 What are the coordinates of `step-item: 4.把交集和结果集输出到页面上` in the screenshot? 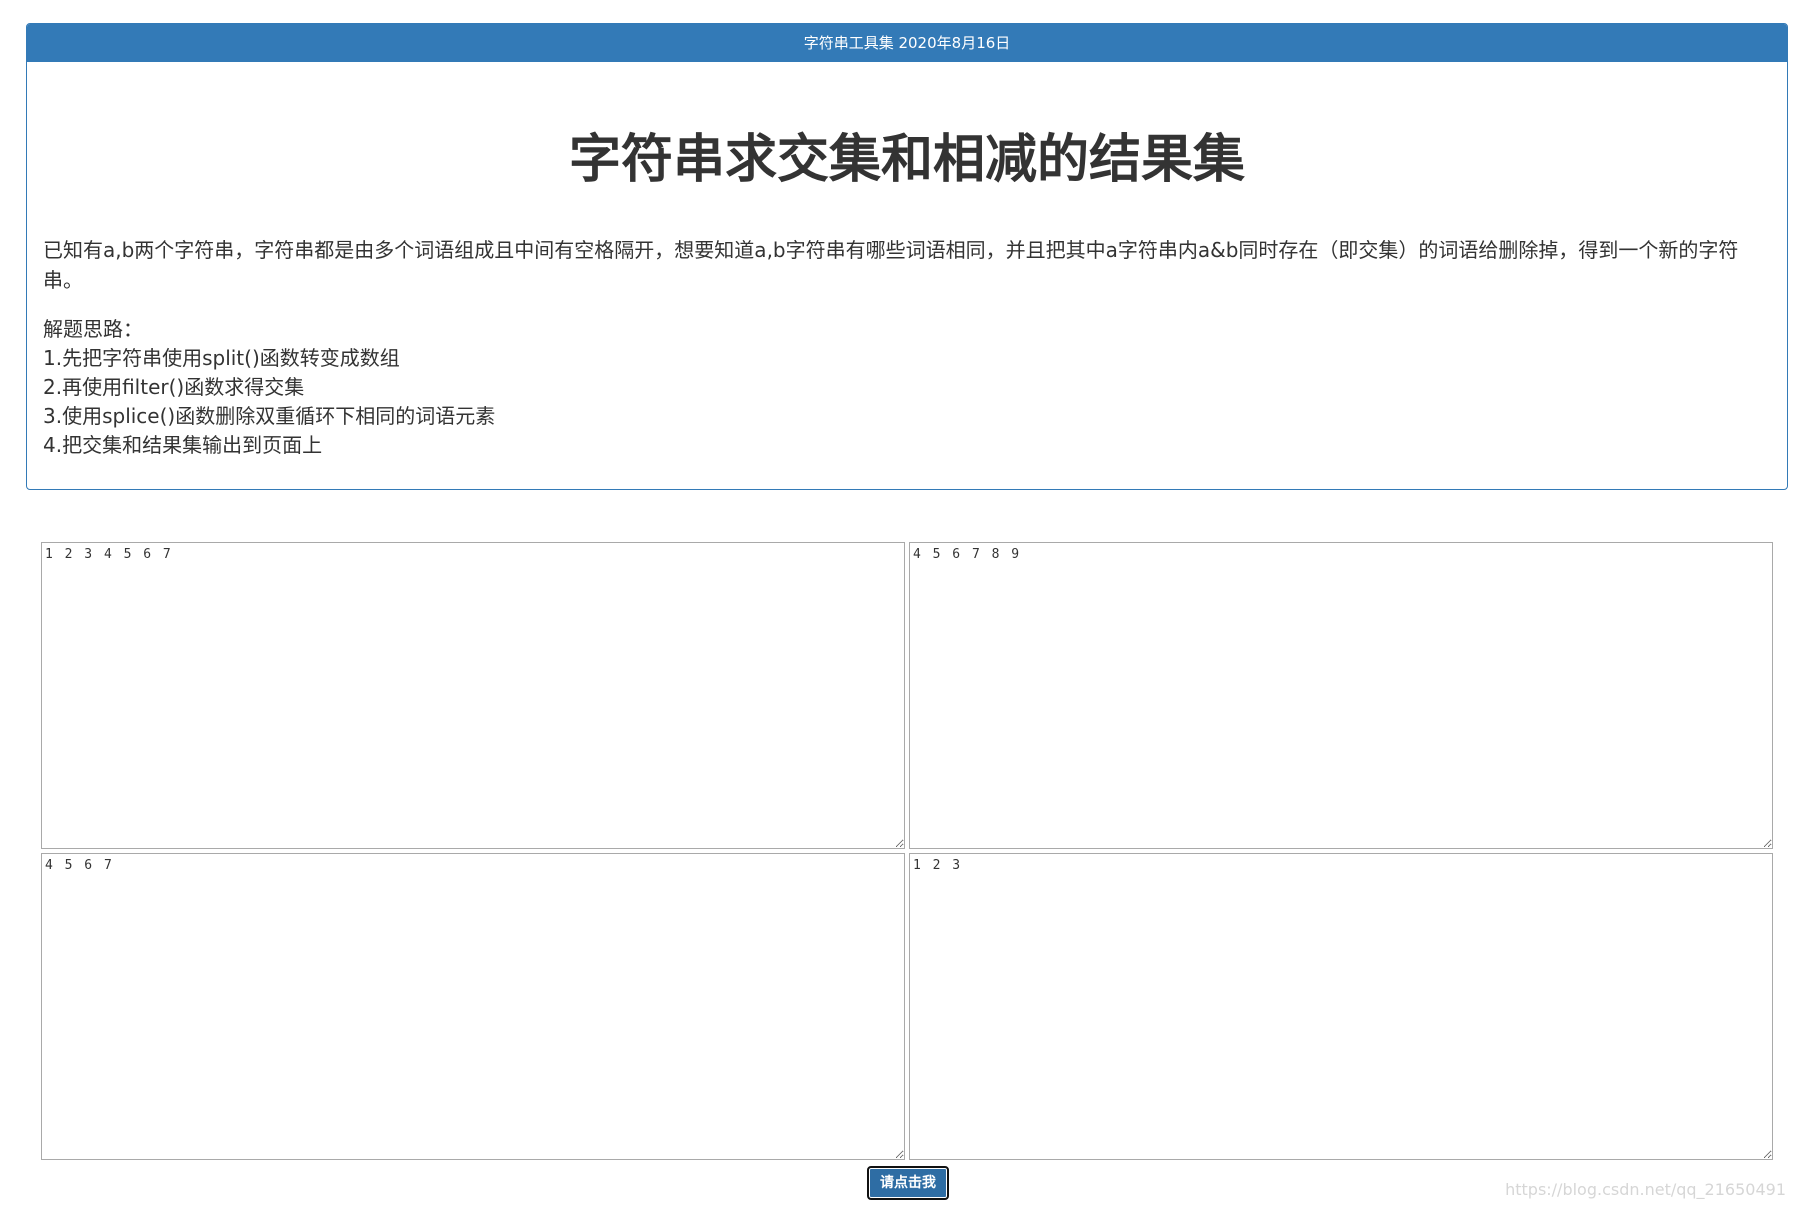 It's located at (183, 445).